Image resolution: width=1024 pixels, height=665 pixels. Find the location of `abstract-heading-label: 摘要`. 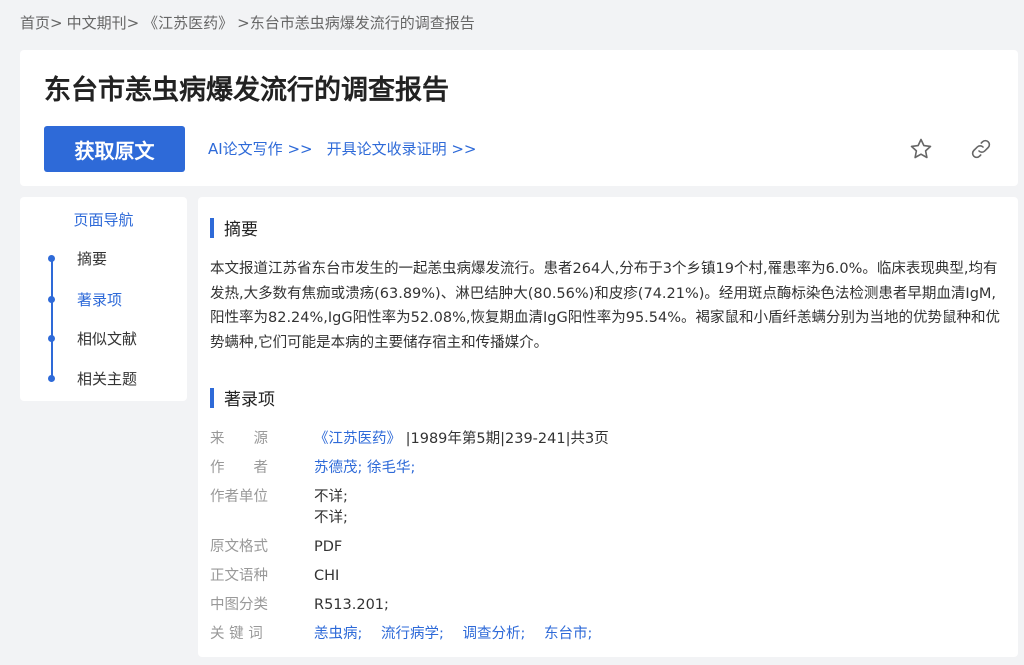

abstract-heading-label: 摘要 is located at coordinates (241, 230).